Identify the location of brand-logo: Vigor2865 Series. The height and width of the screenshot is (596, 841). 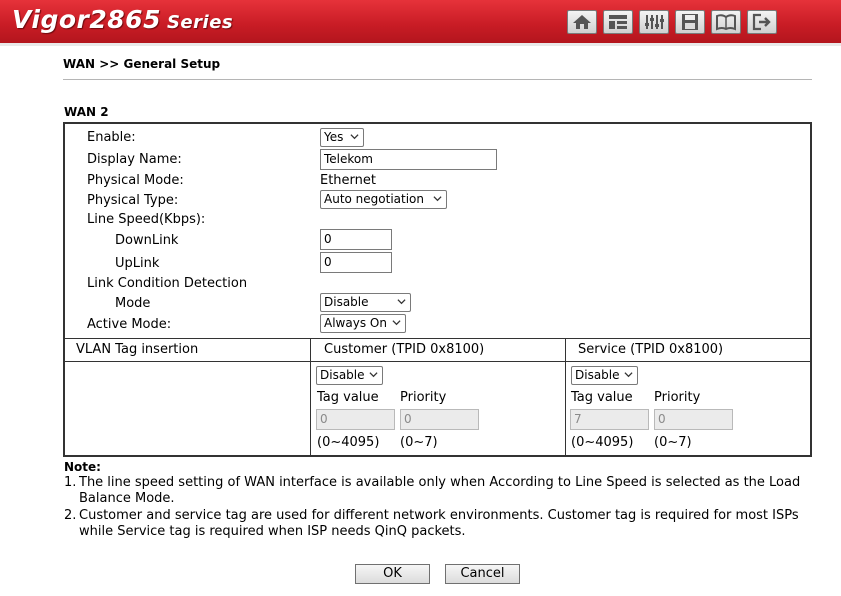
(122, 19).